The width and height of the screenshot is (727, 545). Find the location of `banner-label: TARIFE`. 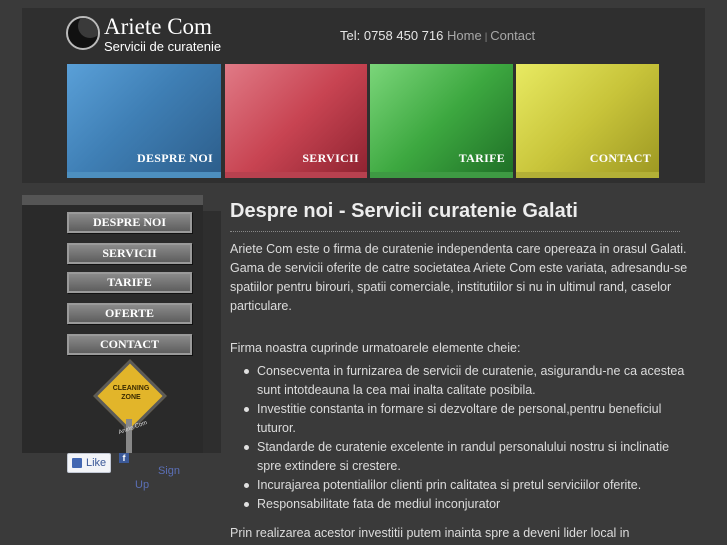

banner-label: TARIFE is located at coordinates (481, 158).